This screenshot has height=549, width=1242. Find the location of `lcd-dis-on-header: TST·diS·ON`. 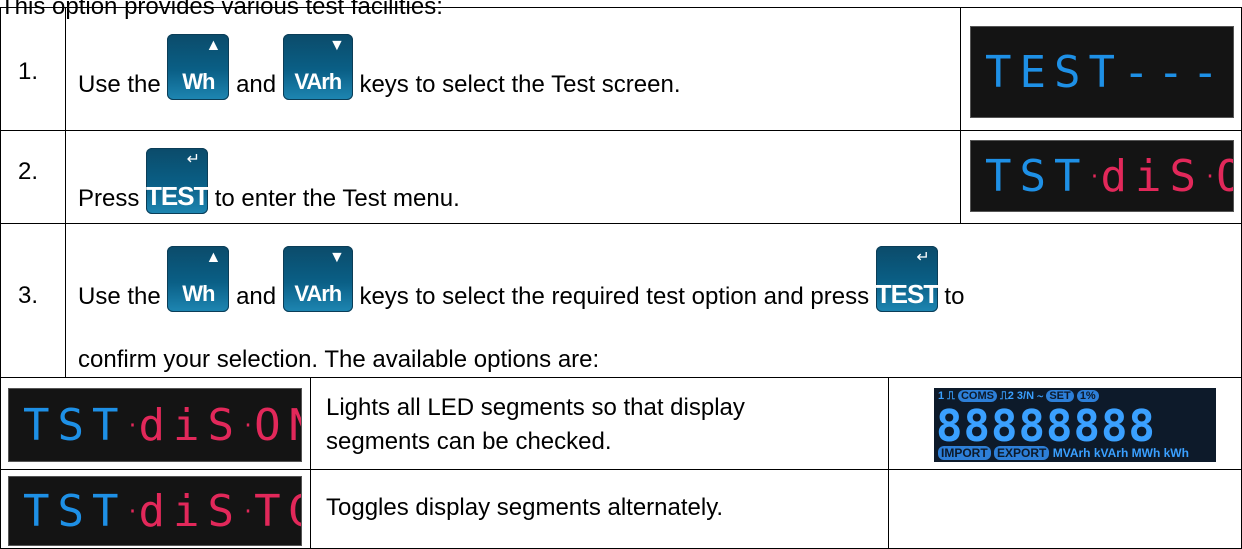

lcd-dis-on-header: TST·diS·ON is located at coordinates (1102, 176).